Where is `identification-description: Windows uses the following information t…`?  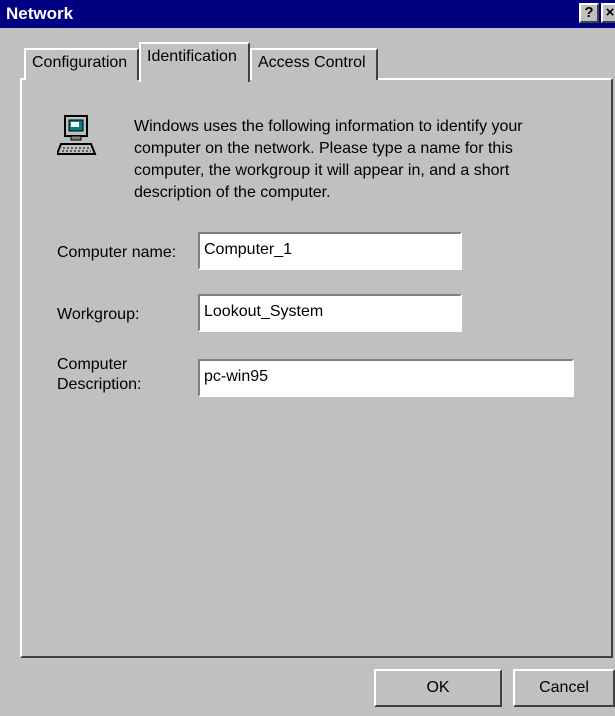
identification-description: Windows uses the following information t… is located at coordinates (328, 159).